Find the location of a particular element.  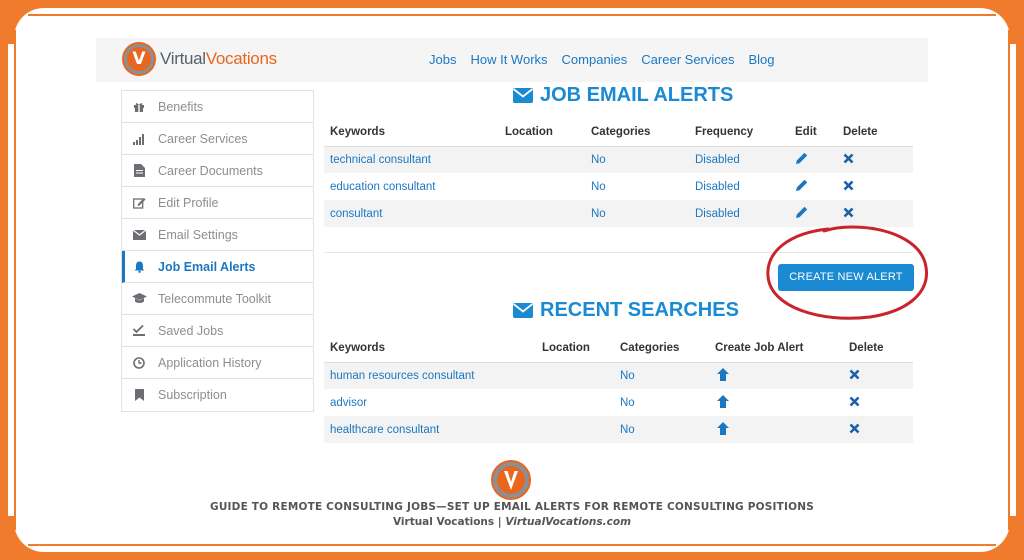

sidebar-item-career-documents: Career Documents is located at coordinates (217, 171).